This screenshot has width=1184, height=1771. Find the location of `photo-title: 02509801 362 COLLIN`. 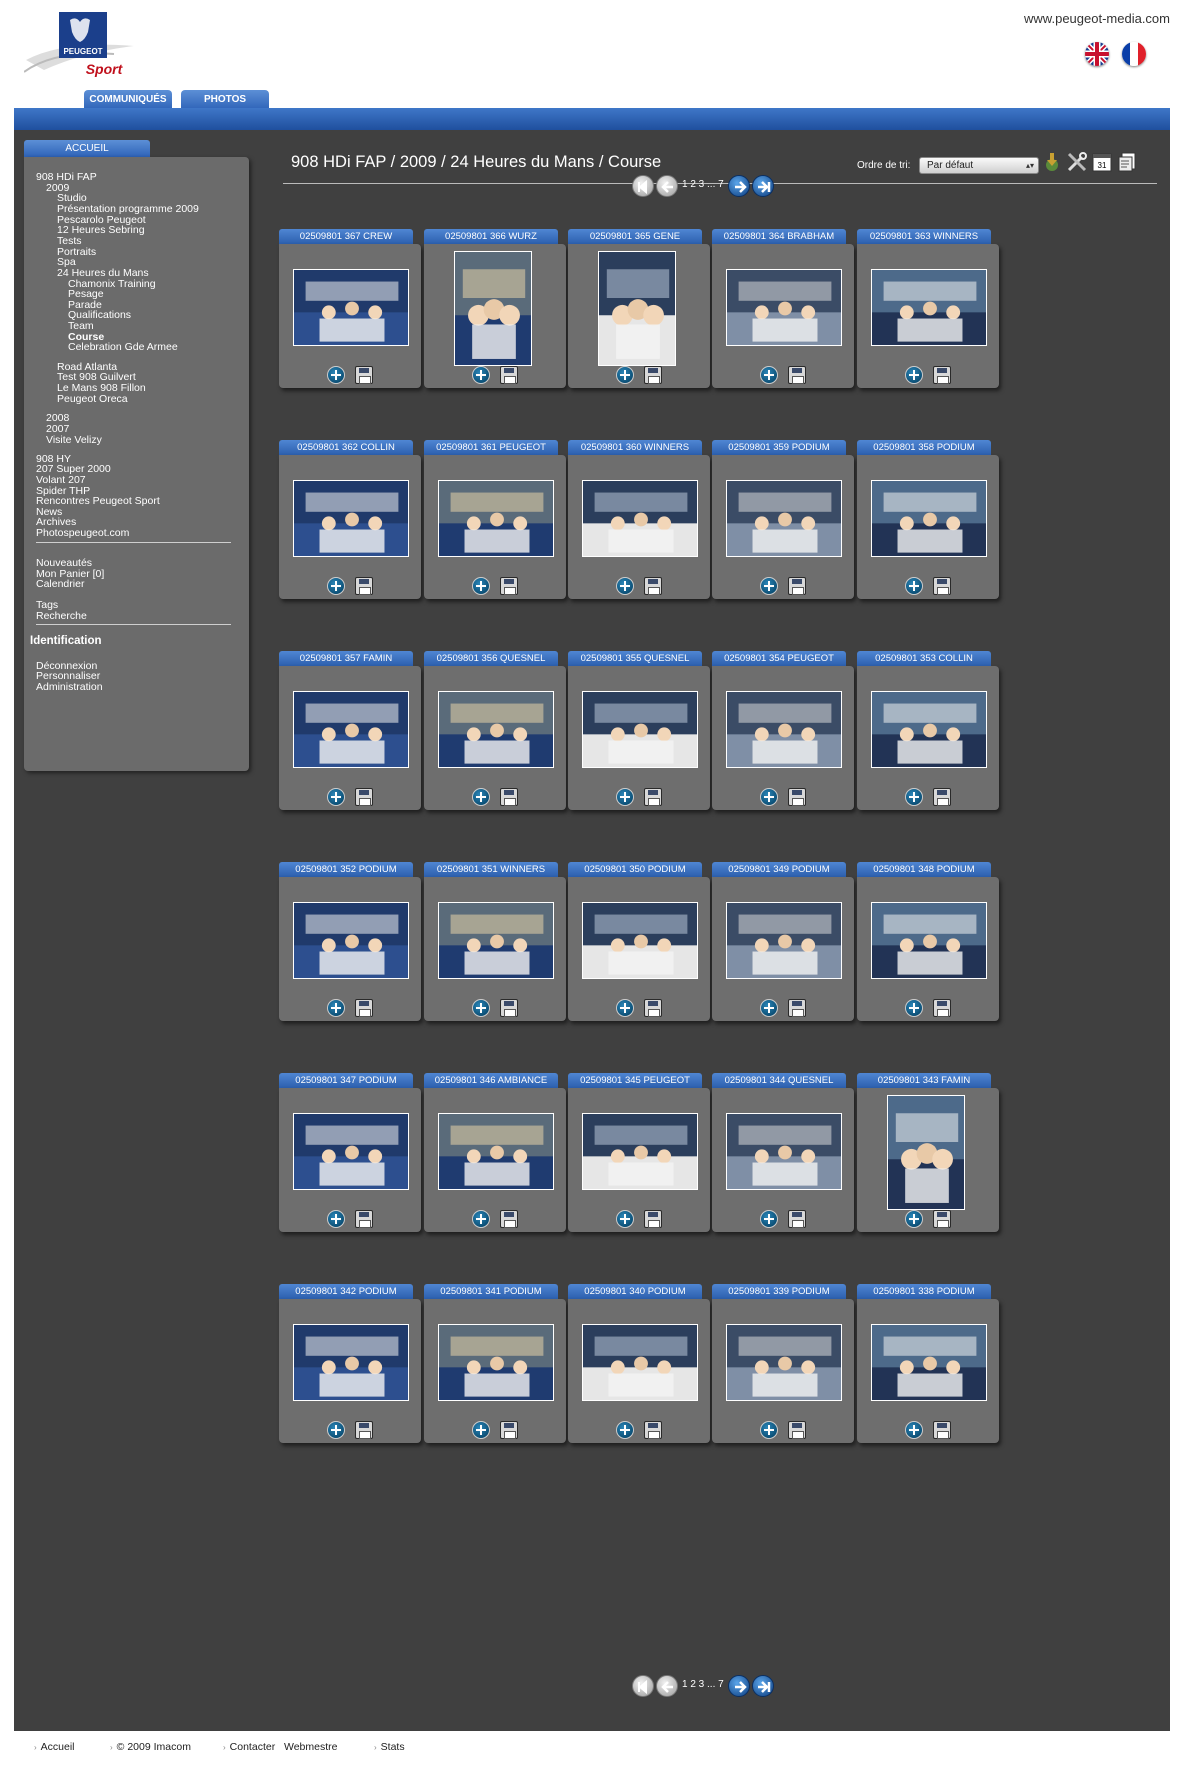

photo-title: 02509801 362 COLLIN is located at coordinates (346, 447).